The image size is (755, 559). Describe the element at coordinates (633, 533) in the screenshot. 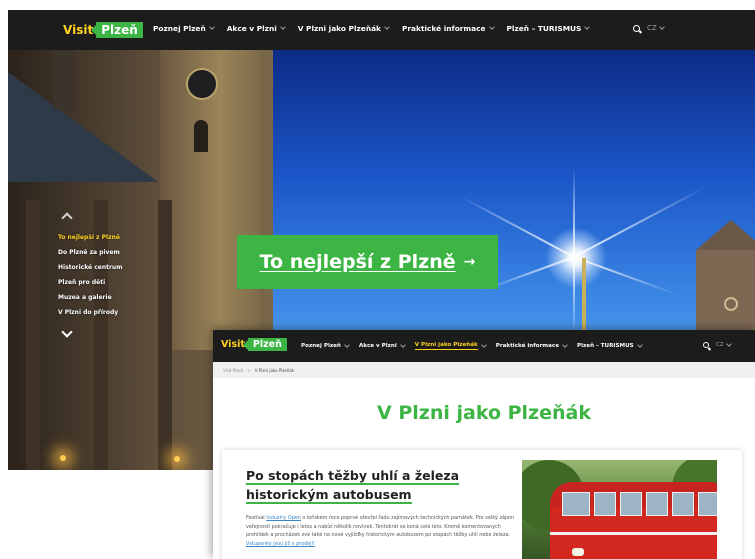

I see `bus-stripe` at that location.